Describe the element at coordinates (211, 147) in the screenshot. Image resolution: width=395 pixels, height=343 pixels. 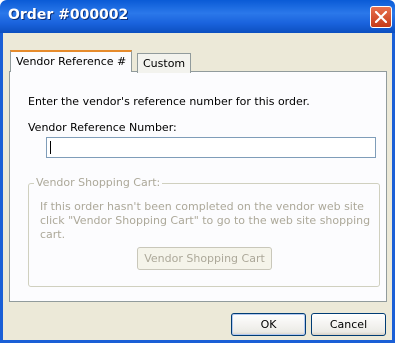
I see `vendor-reference-input` at that location.